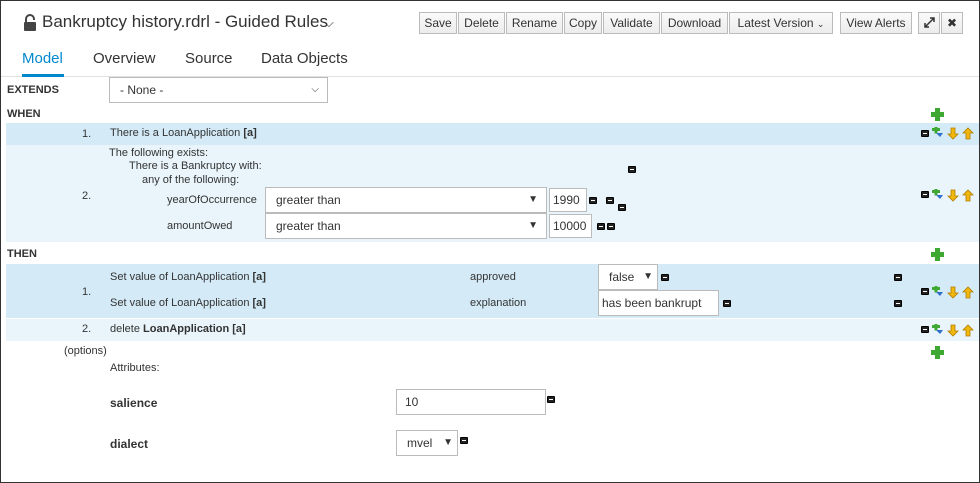 Image resolution: width=980 pixels, height=483 pixels. Describe the element at coordinates (209, 58) in the screenshot. I see `tab-source: Source` at that location.